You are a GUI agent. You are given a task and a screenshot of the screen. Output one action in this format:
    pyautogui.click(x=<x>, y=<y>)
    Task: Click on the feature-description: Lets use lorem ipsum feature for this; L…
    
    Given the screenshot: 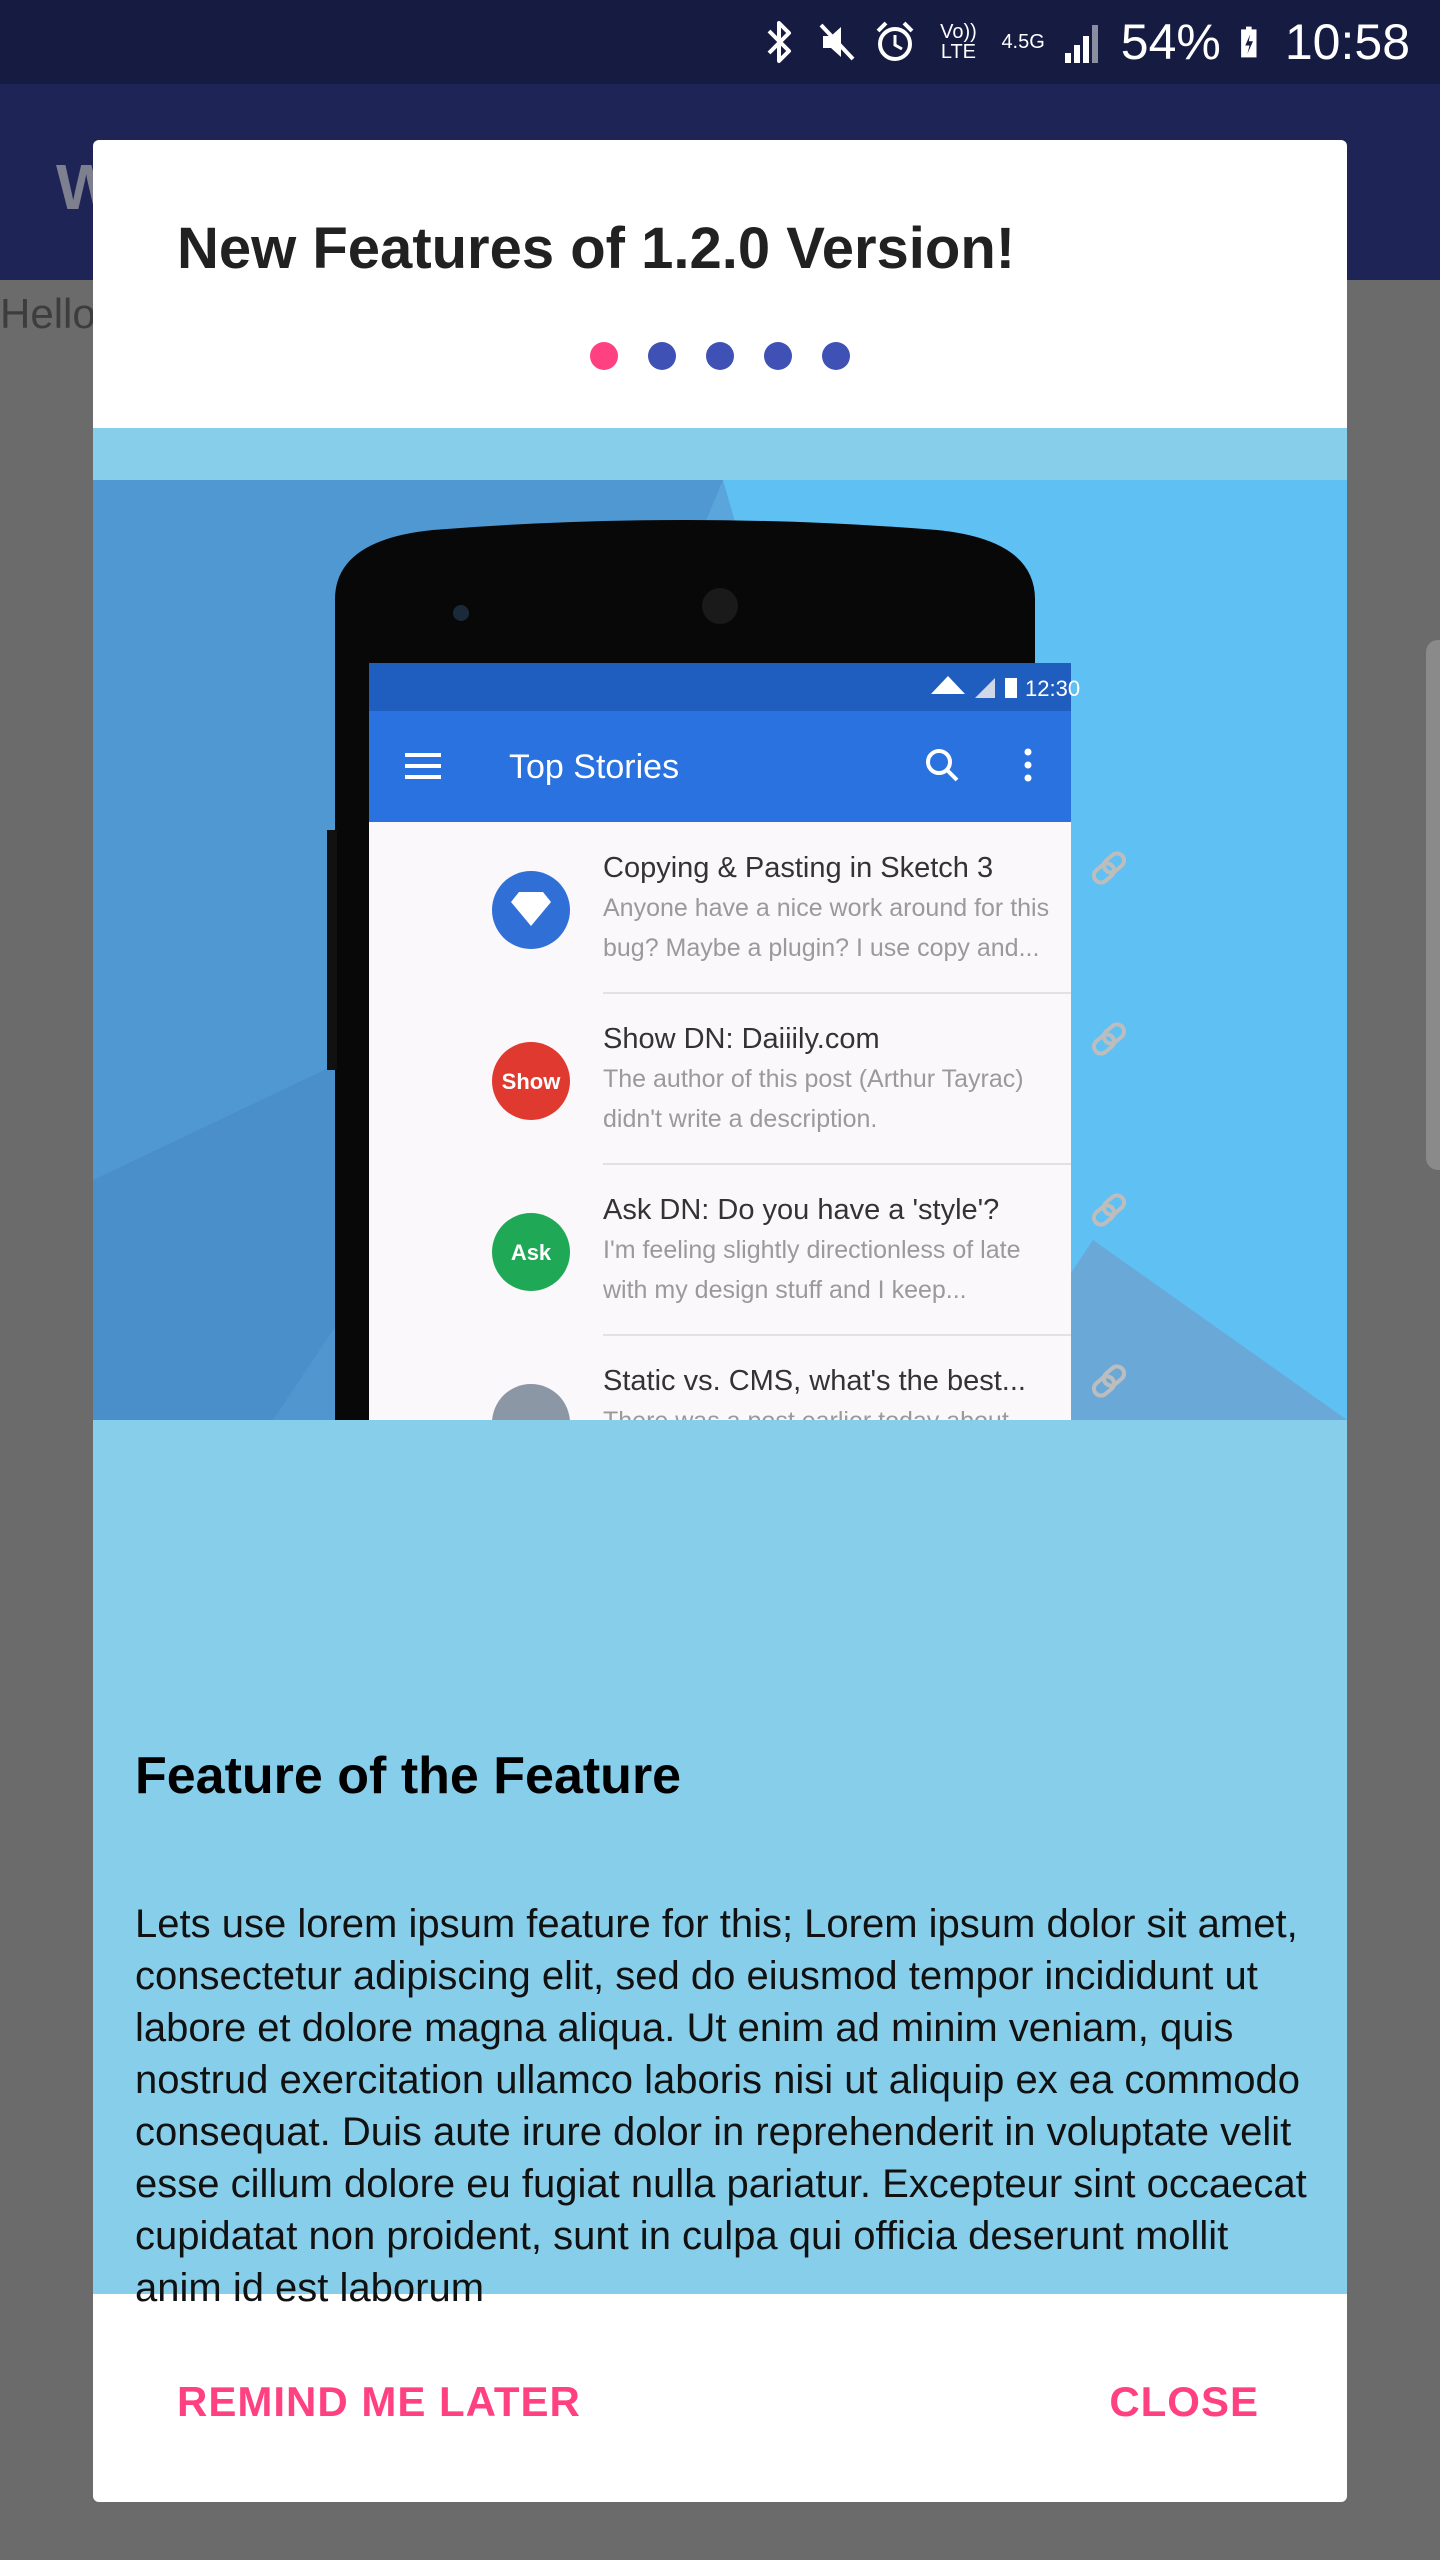 What is the action you would take?
    pyautogui.click(x=721, y=2106)
    